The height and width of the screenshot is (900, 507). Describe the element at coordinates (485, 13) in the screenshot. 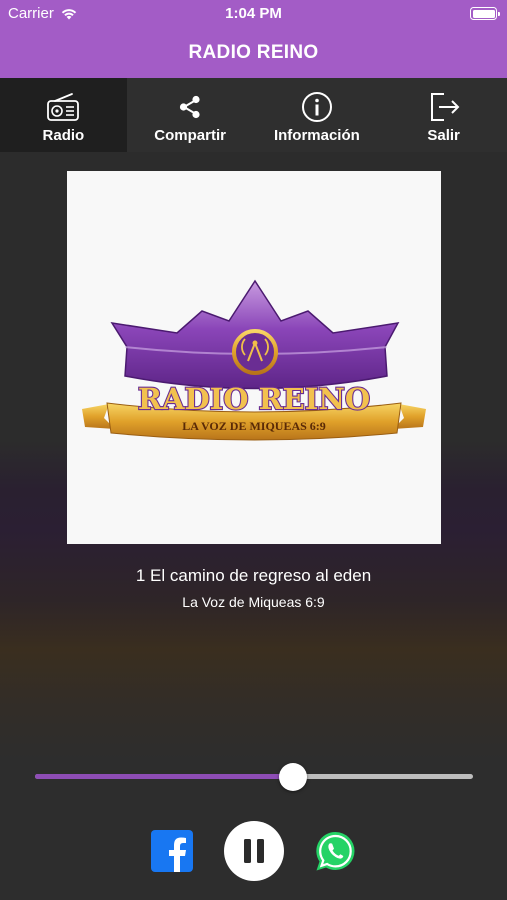

I see `battery-icon` at that location.